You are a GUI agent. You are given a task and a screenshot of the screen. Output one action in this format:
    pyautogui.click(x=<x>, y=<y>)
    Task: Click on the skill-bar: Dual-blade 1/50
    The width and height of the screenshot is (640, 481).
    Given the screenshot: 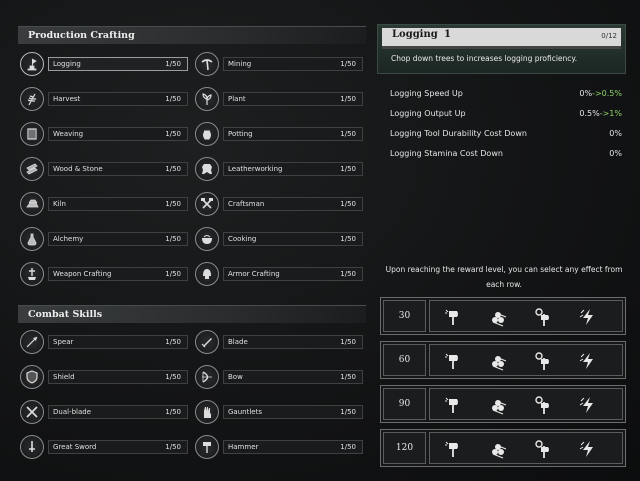 What is the action you would take?
    pyautogui.click(x=118, y=412)
    